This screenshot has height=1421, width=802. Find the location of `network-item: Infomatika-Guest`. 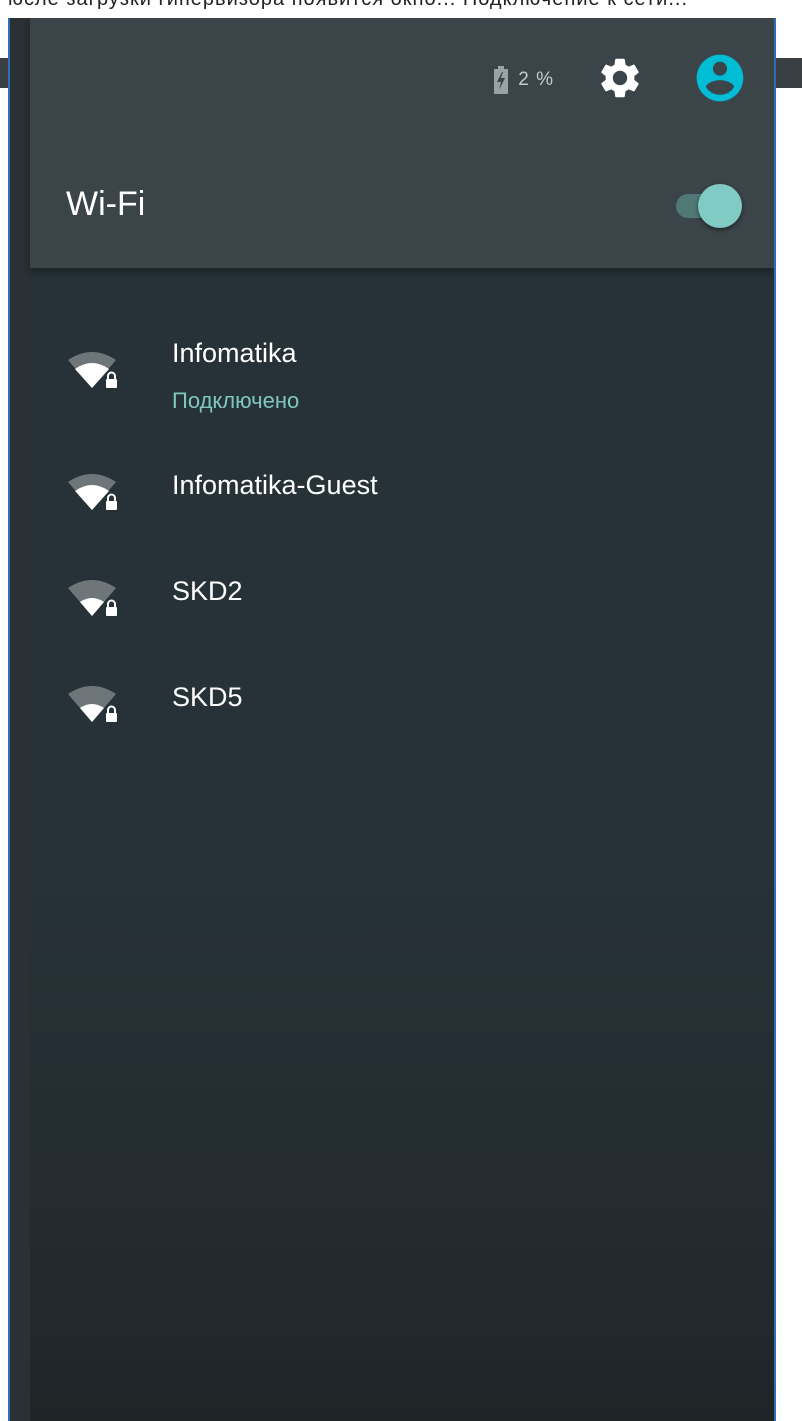

network-item: Infomatika-Guest is located at coordinates (402, 489).